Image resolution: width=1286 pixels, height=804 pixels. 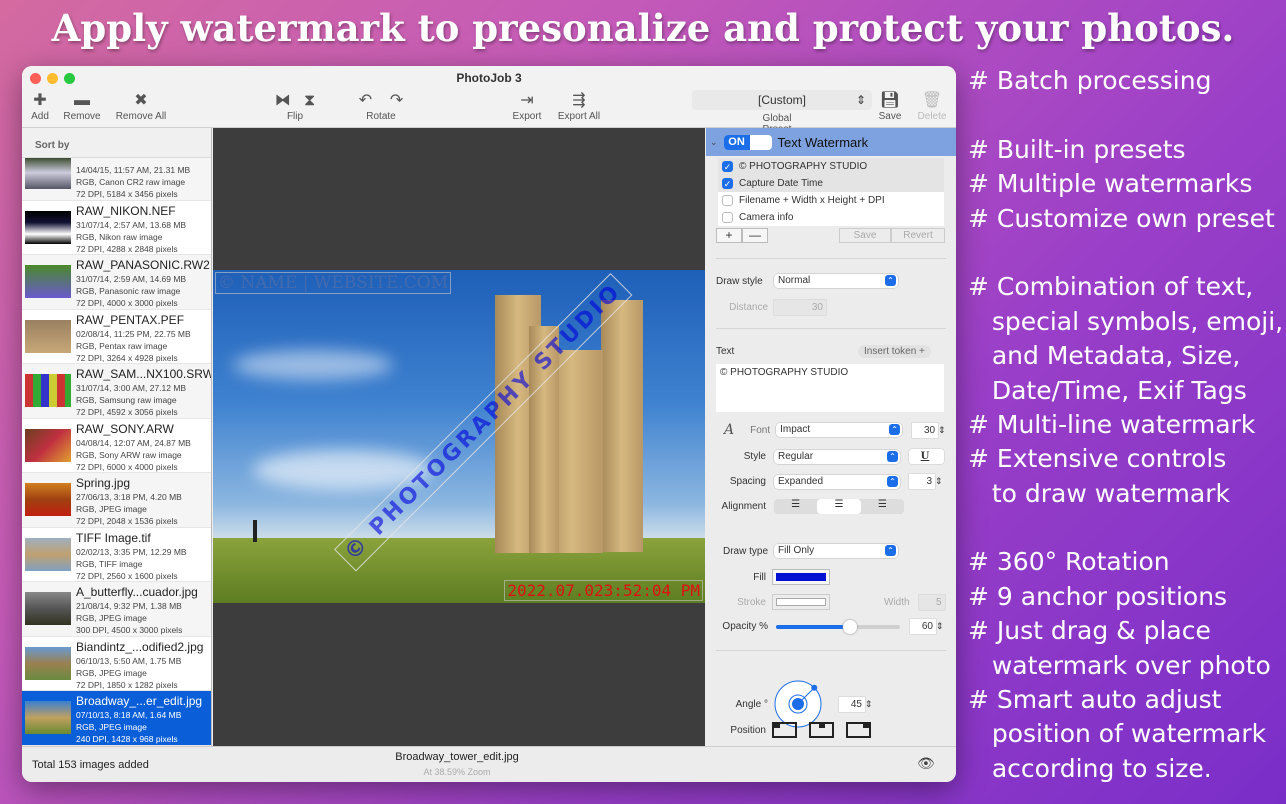 What do you see at coordinates (1119, 665) in the screenshot?
I see `feature-line: watermark over photo` at bounding box center [1119, 665].